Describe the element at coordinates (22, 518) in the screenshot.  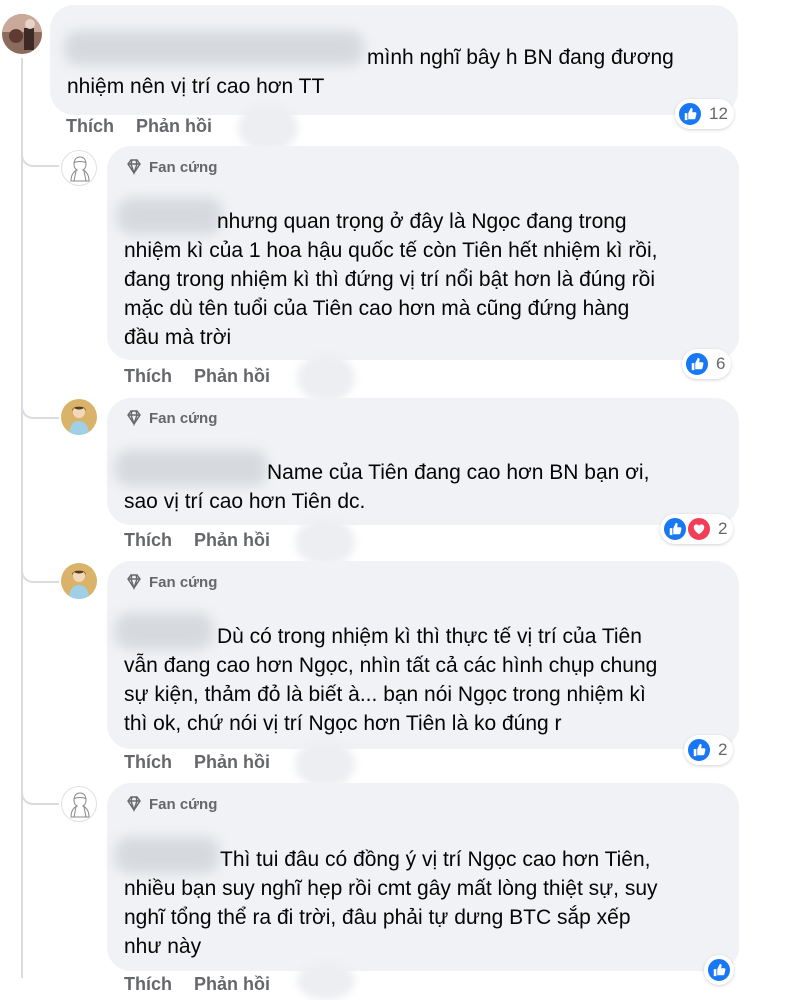
I see `comment-thread-line` at that location.